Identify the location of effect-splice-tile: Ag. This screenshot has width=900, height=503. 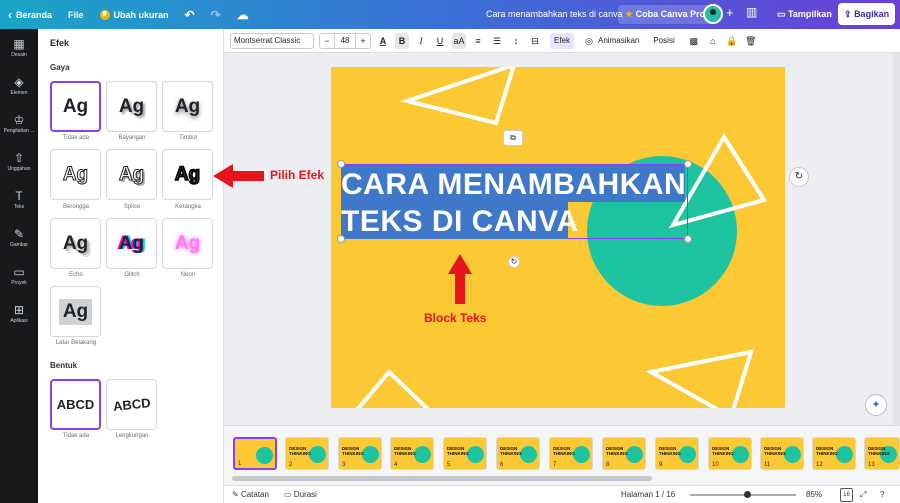
(131, 174).